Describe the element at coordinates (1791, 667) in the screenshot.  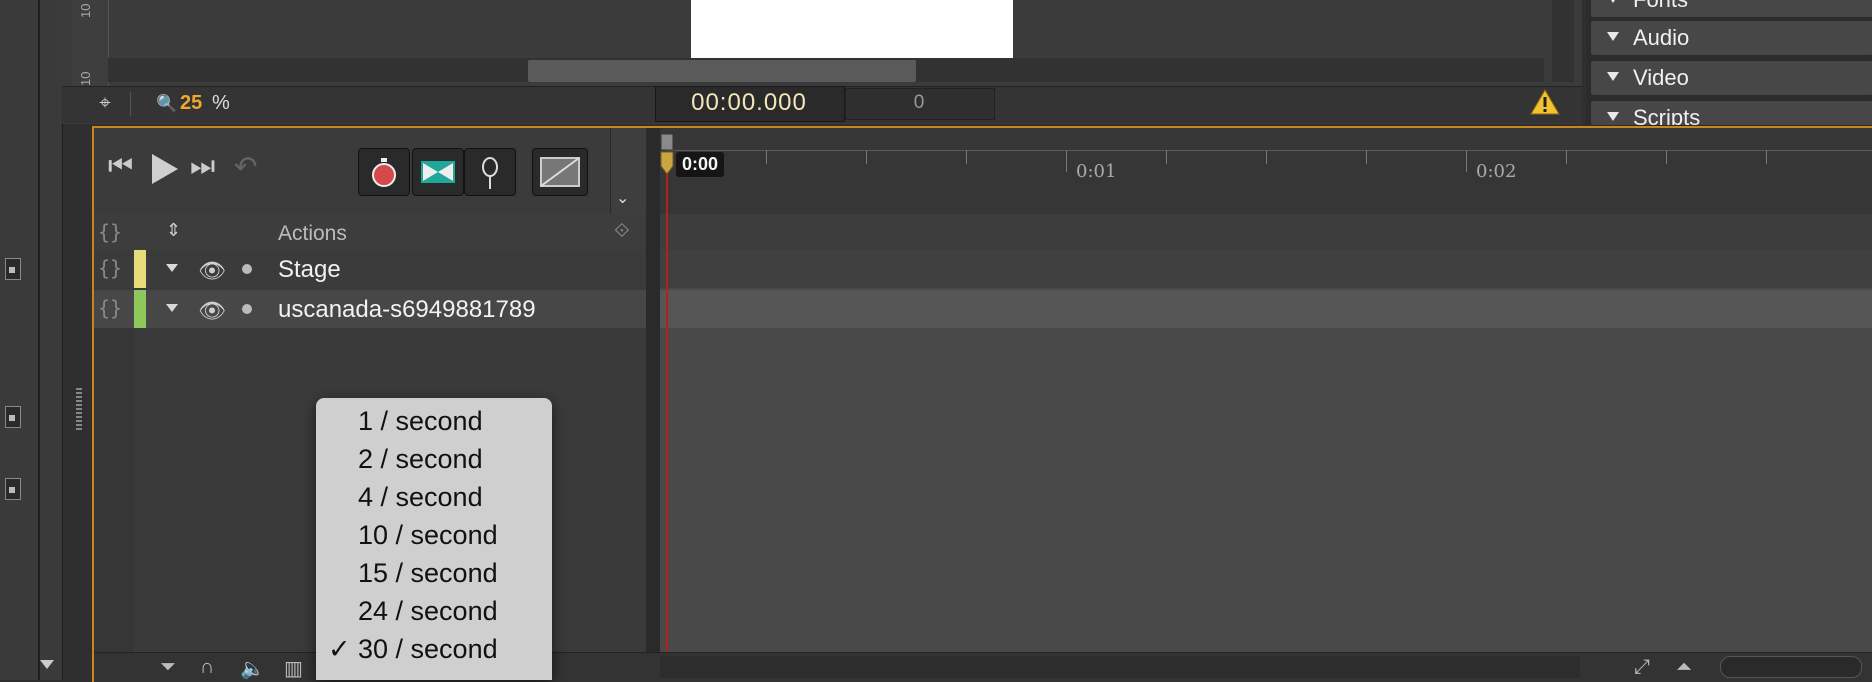
I see `timeline-zoom-slider` at that location.